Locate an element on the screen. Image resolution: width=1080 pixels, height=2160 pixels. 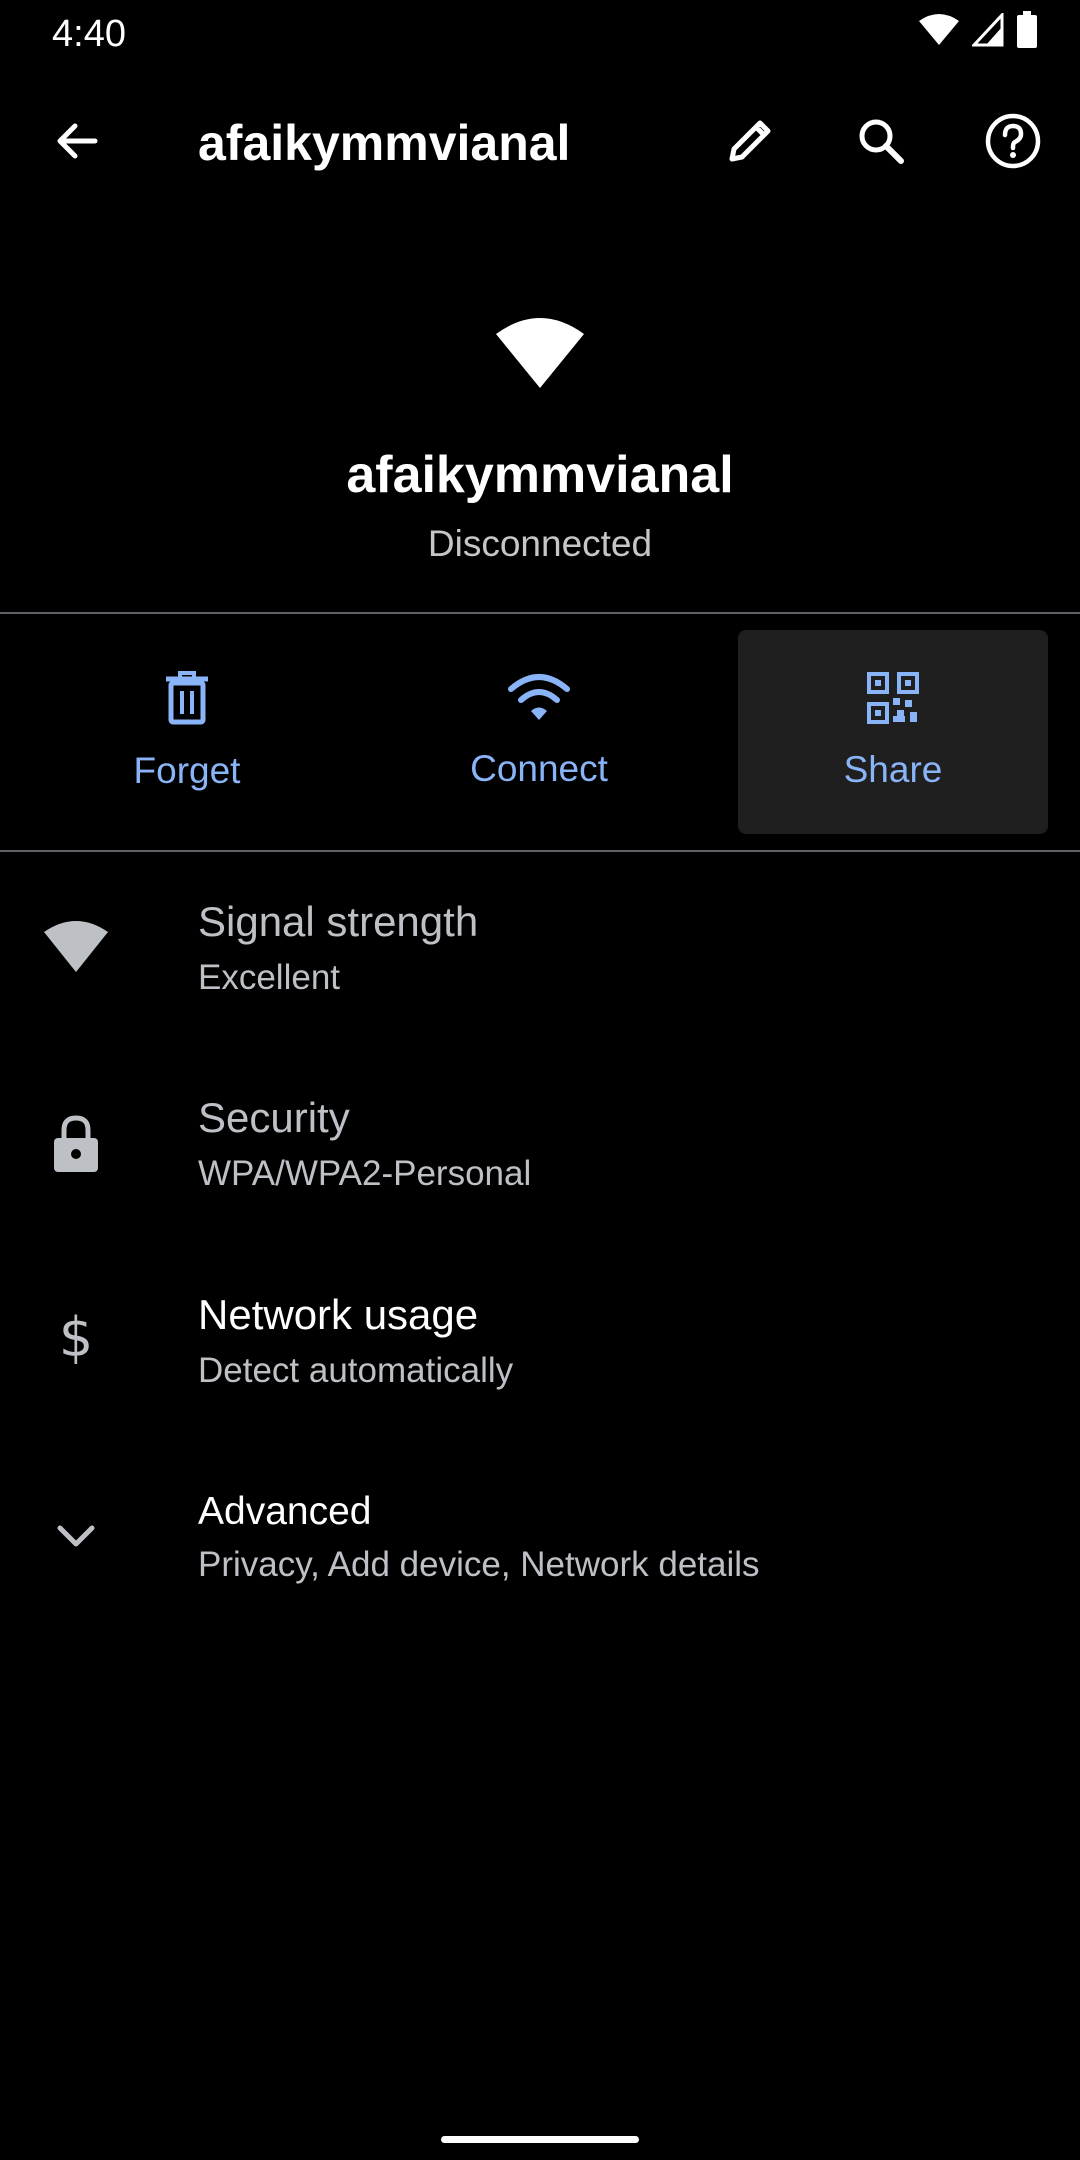
network-usage-row is located at coordinates (540, 1357).